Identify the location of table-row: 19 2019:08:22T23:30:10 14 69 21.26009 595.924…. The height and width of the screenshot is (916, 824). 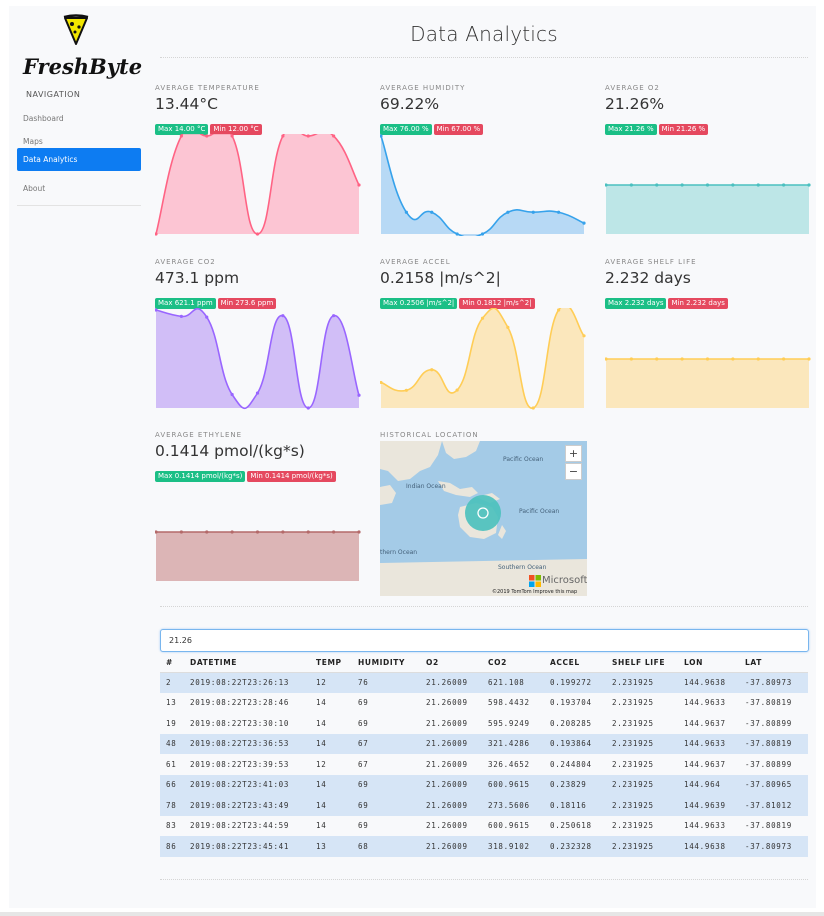
(484, 723).